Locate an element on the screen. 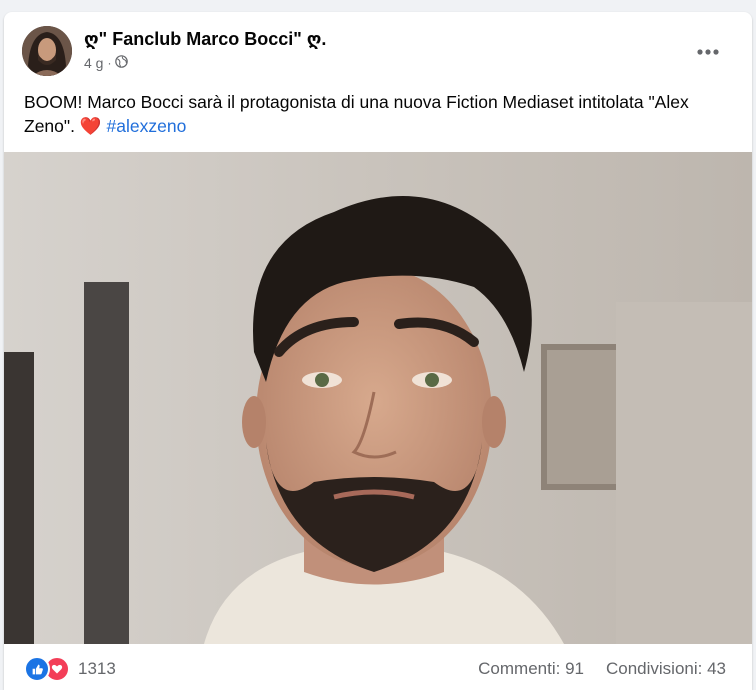 This screenshot has width=756, height=690. more-options-button is located at coordinates (708, 52).